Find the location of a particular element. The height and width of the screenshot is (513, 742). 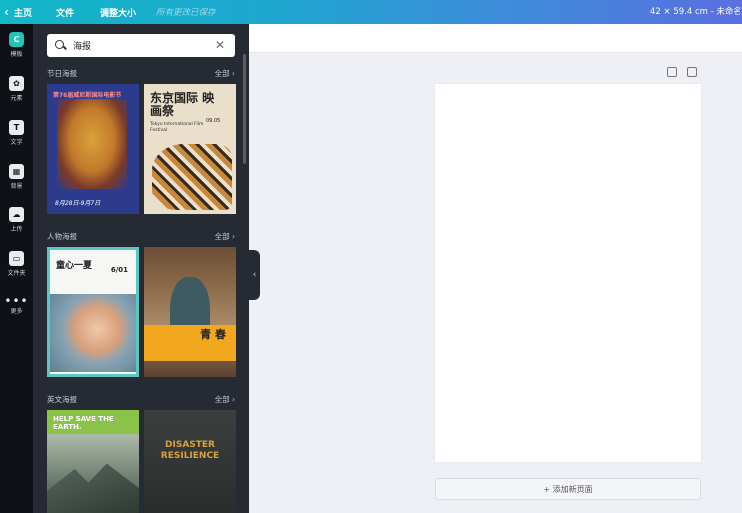

canvas-toolbar is located at coordinates (495, 38).